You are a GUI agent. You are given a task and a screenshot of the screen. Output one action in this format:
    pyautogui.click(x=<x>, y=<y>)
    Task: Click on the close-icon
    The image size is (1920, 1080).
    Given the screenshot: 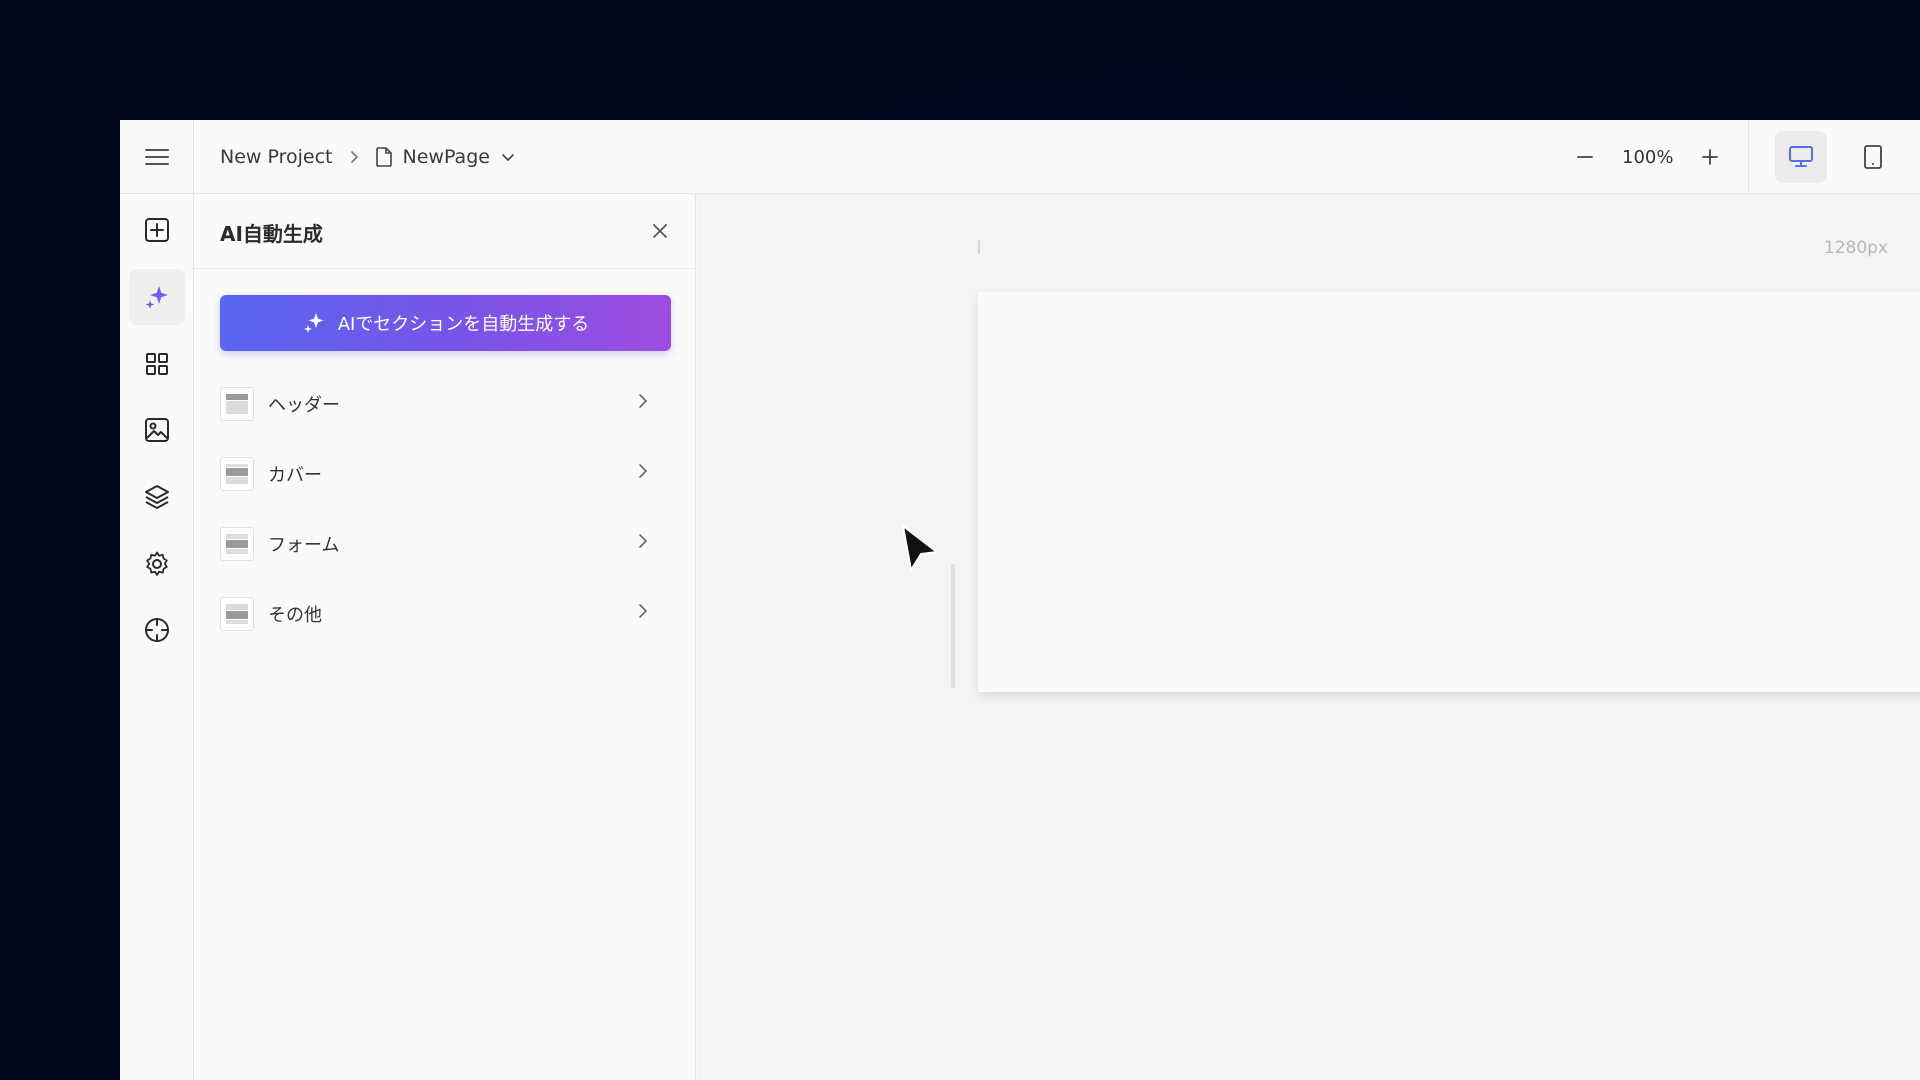 What is the action you would take?
    pyautogui.click(x=660, y=231)
    